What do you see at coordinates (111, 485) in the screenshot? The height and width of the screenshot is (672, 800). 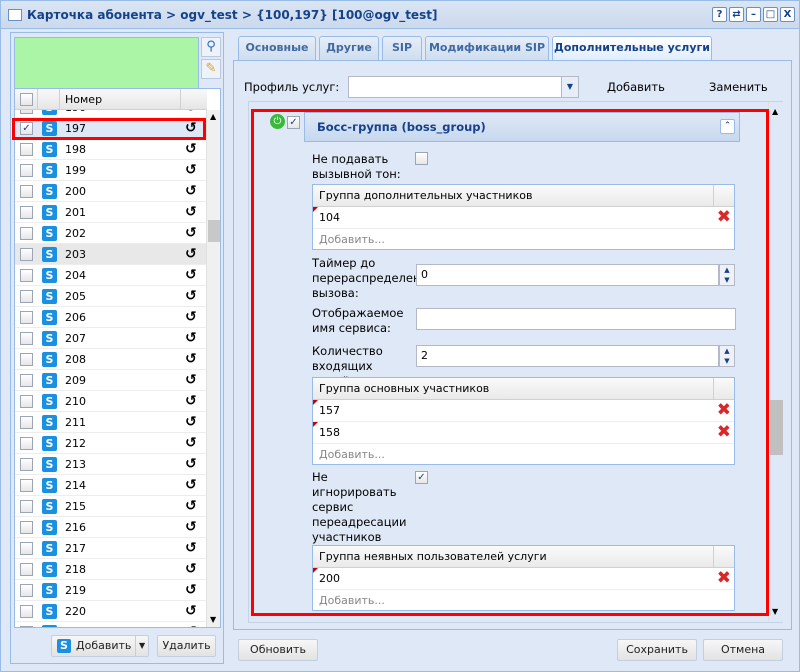 I see `table-row: S 214 ↺` at bounding box center [111, 485].